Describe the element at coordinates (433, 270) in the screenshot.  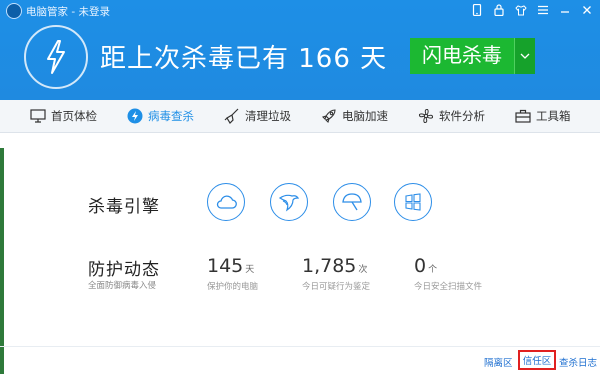
I see `stat-unit: 个` at that location.